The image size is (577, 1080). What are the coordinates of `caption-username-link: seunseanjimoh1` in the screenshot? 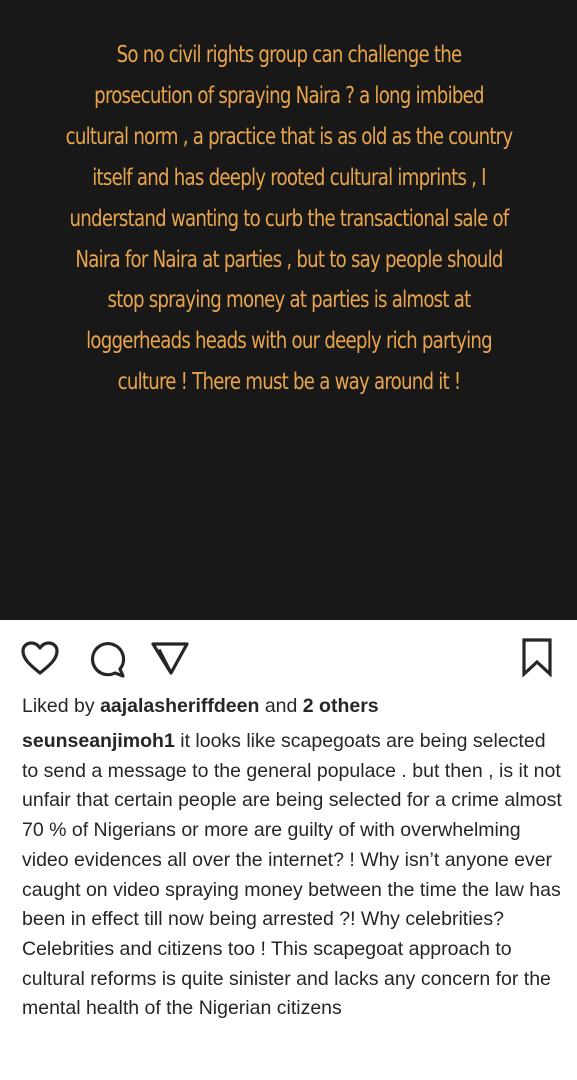 It's located at (98, 741).